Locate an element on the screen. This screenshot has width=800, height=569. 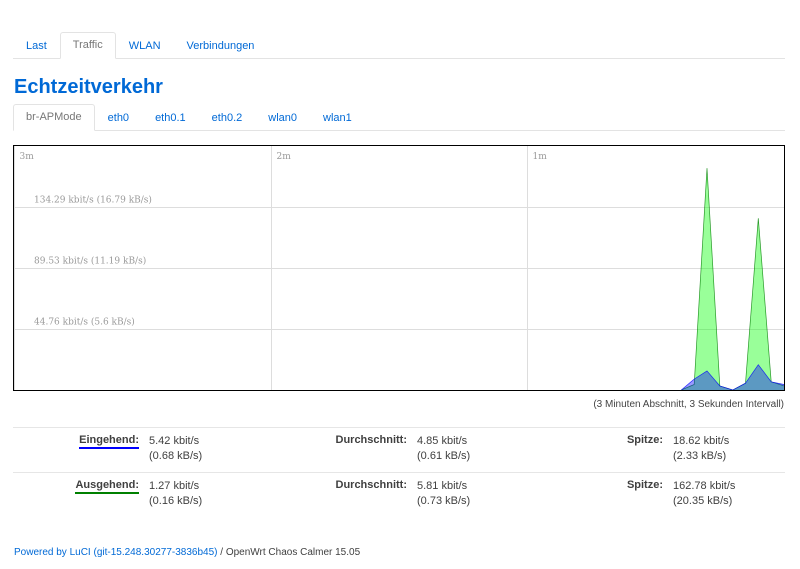
outgoing-current-kbit: 1.27 kbit/s is located at coordinates (174, 486).